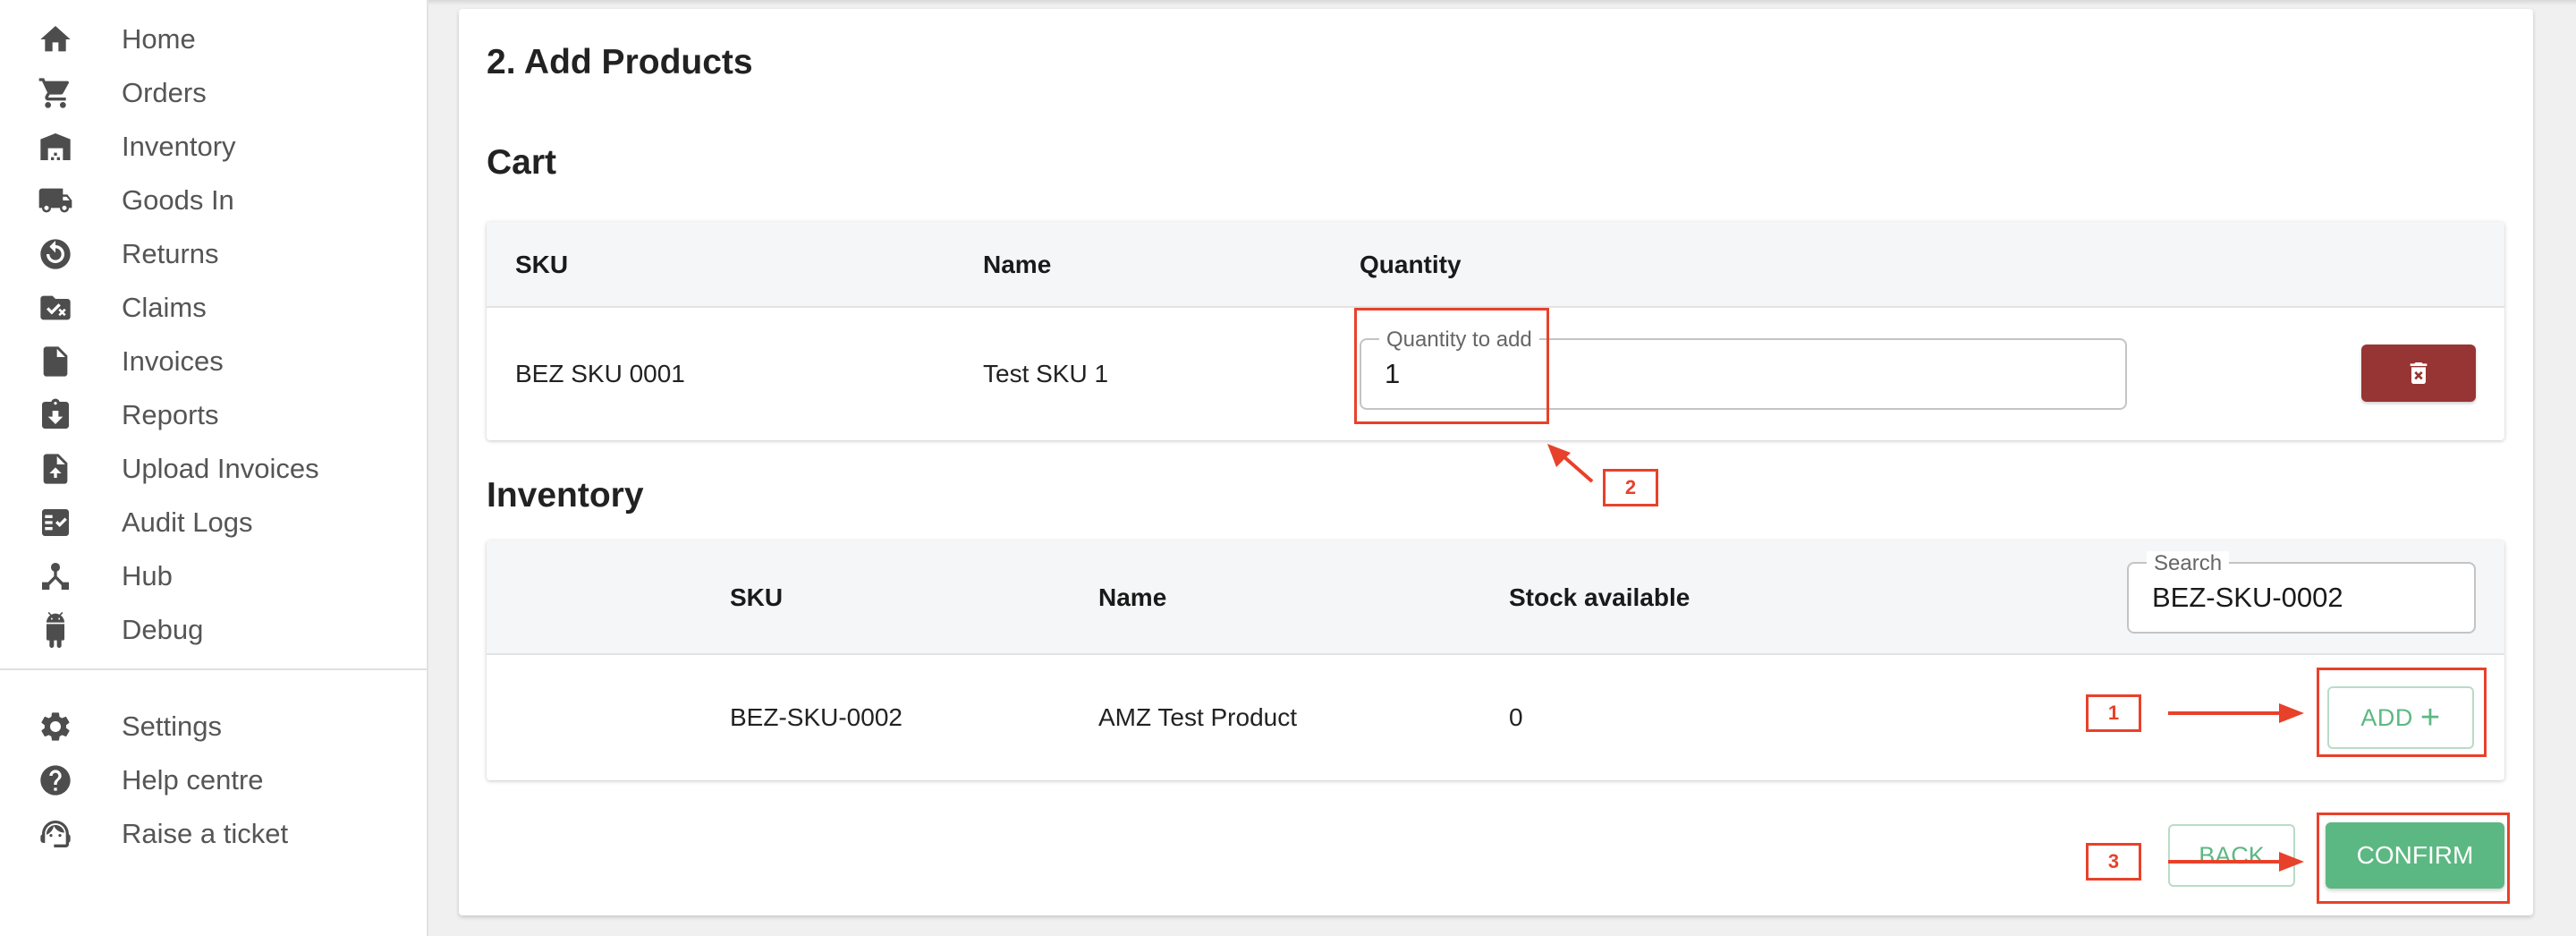 This screenshot has width=2576, height=936. What do you see at coordinates (205, 833) in the screenshot?
I see `sidebar-item-label: Raise a ticket` at bounding box center [205, 833].